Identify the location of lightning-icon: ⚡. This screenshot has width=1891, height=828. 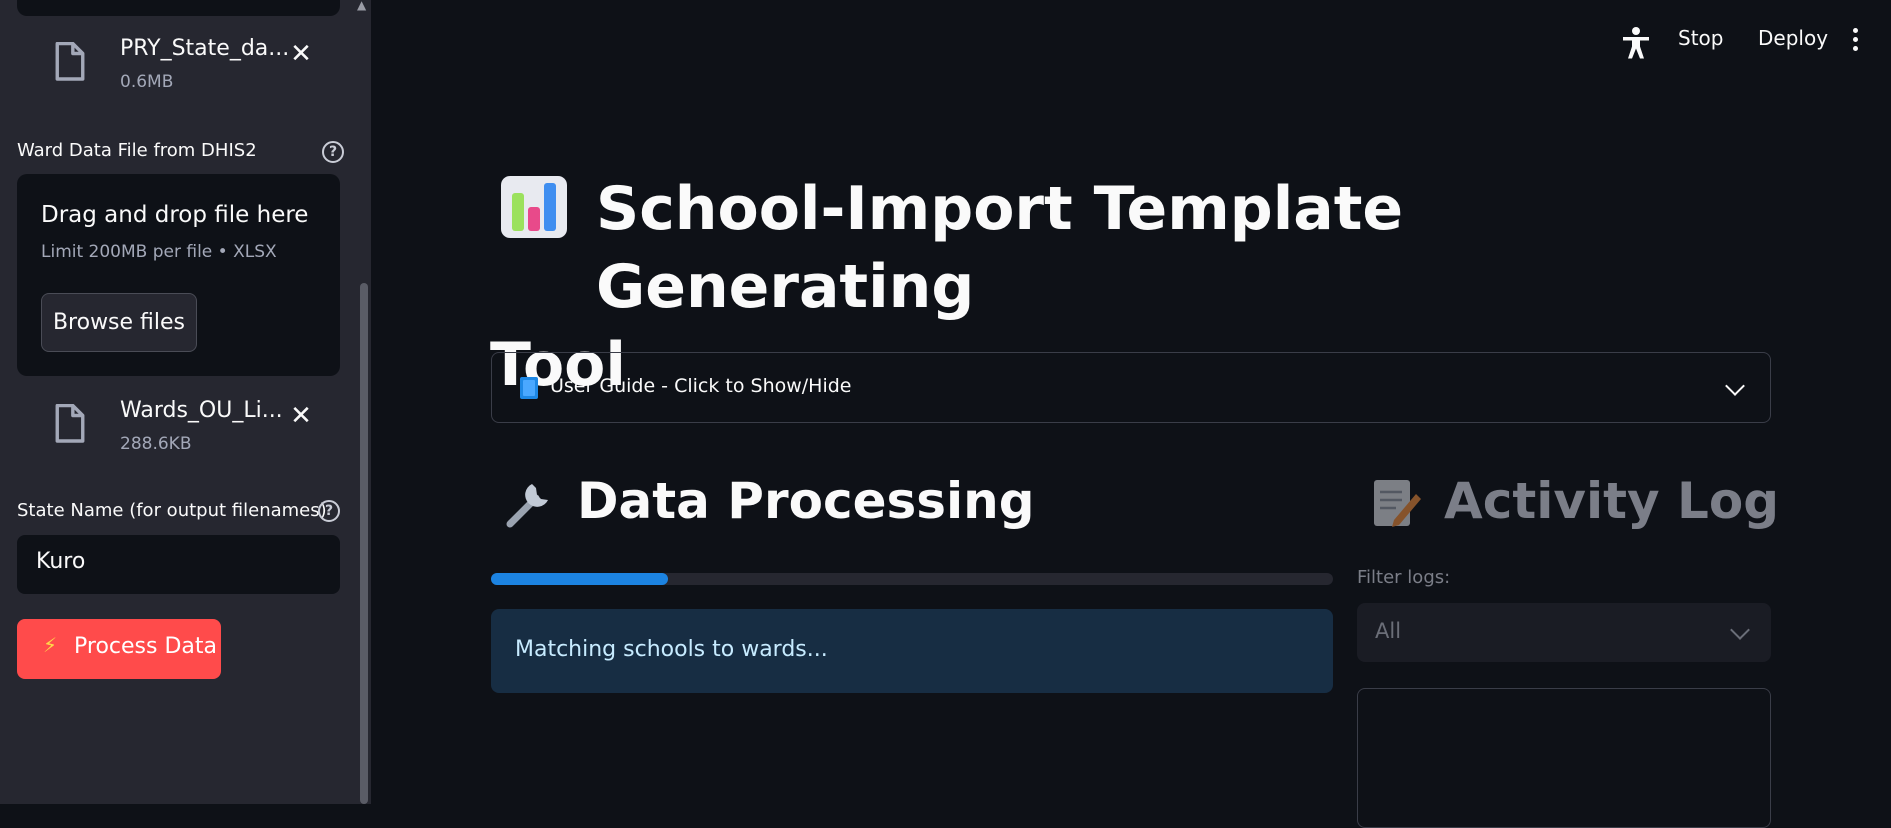
(50, 645).